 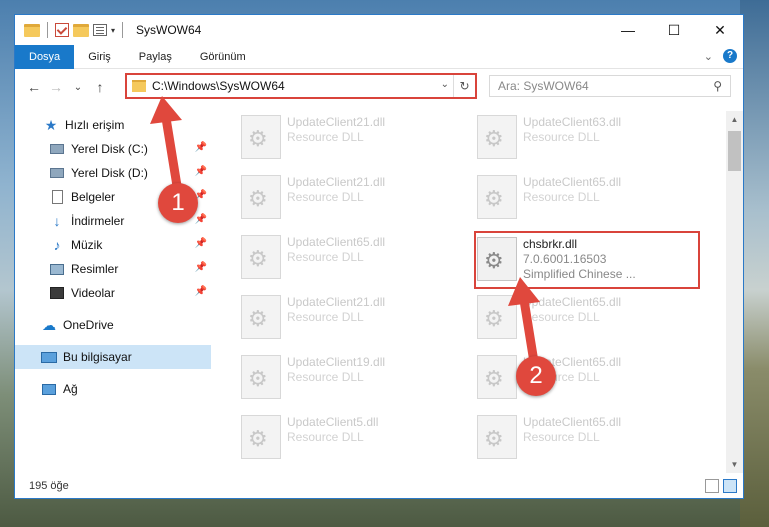 What do you see at coordinates (99, 57) in the screenshot?
I see `tab-home: Giriş` at bounding box center [99, 57].